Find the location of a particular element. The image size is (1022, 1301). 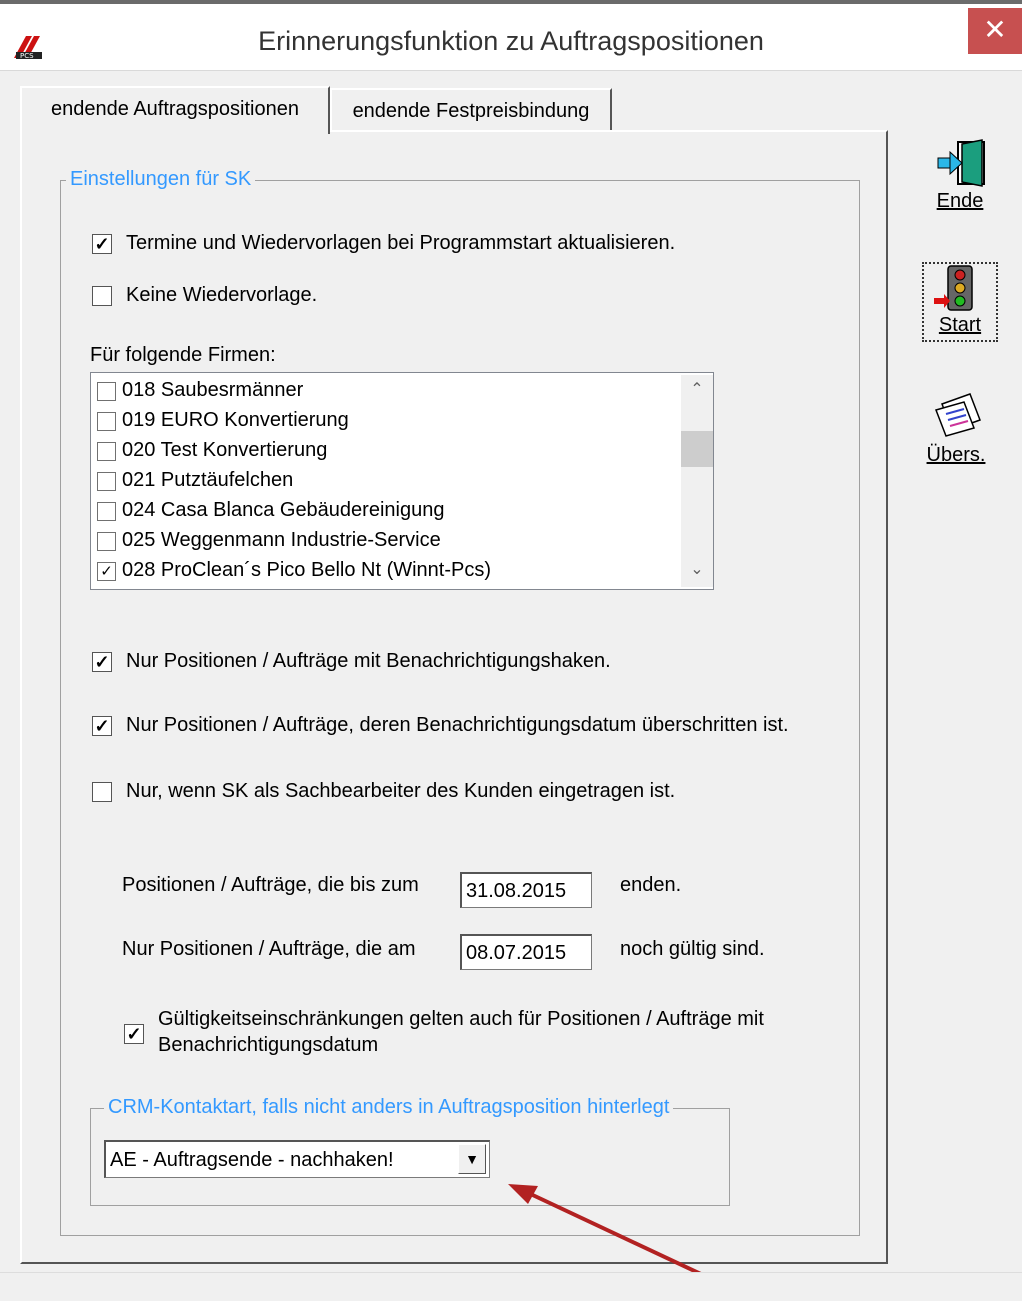

annotation-arrow is located at coordinates (630, 1242).